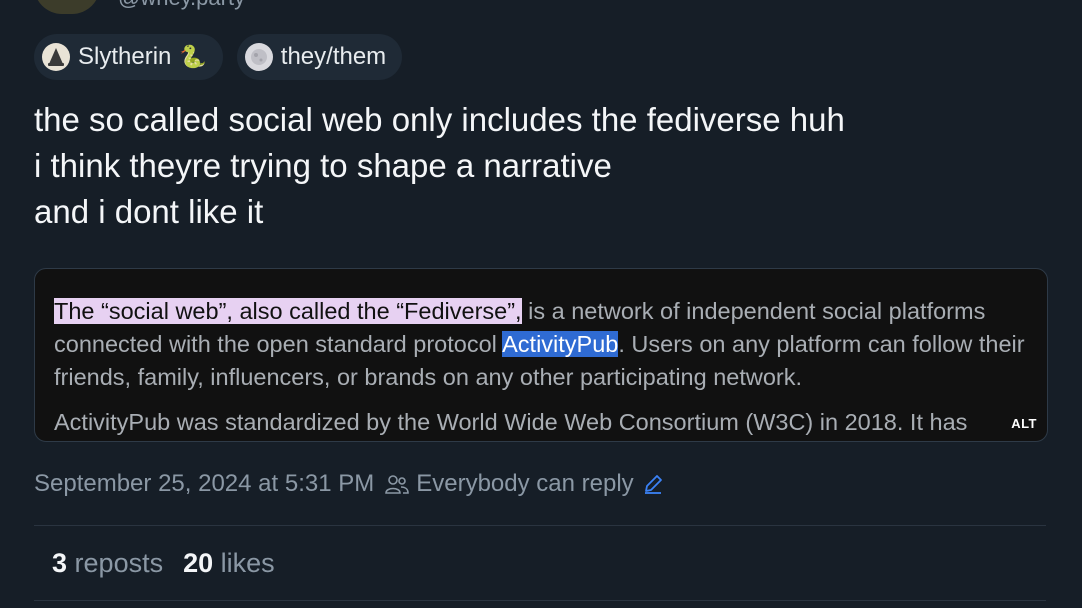 The width and height of the screenshot is (1082, 608). What do you see at coordinates (560, 344) in the screenshot?
I see `highlighted-text-blue: ActivityPub` at bounding box center [560, 344].